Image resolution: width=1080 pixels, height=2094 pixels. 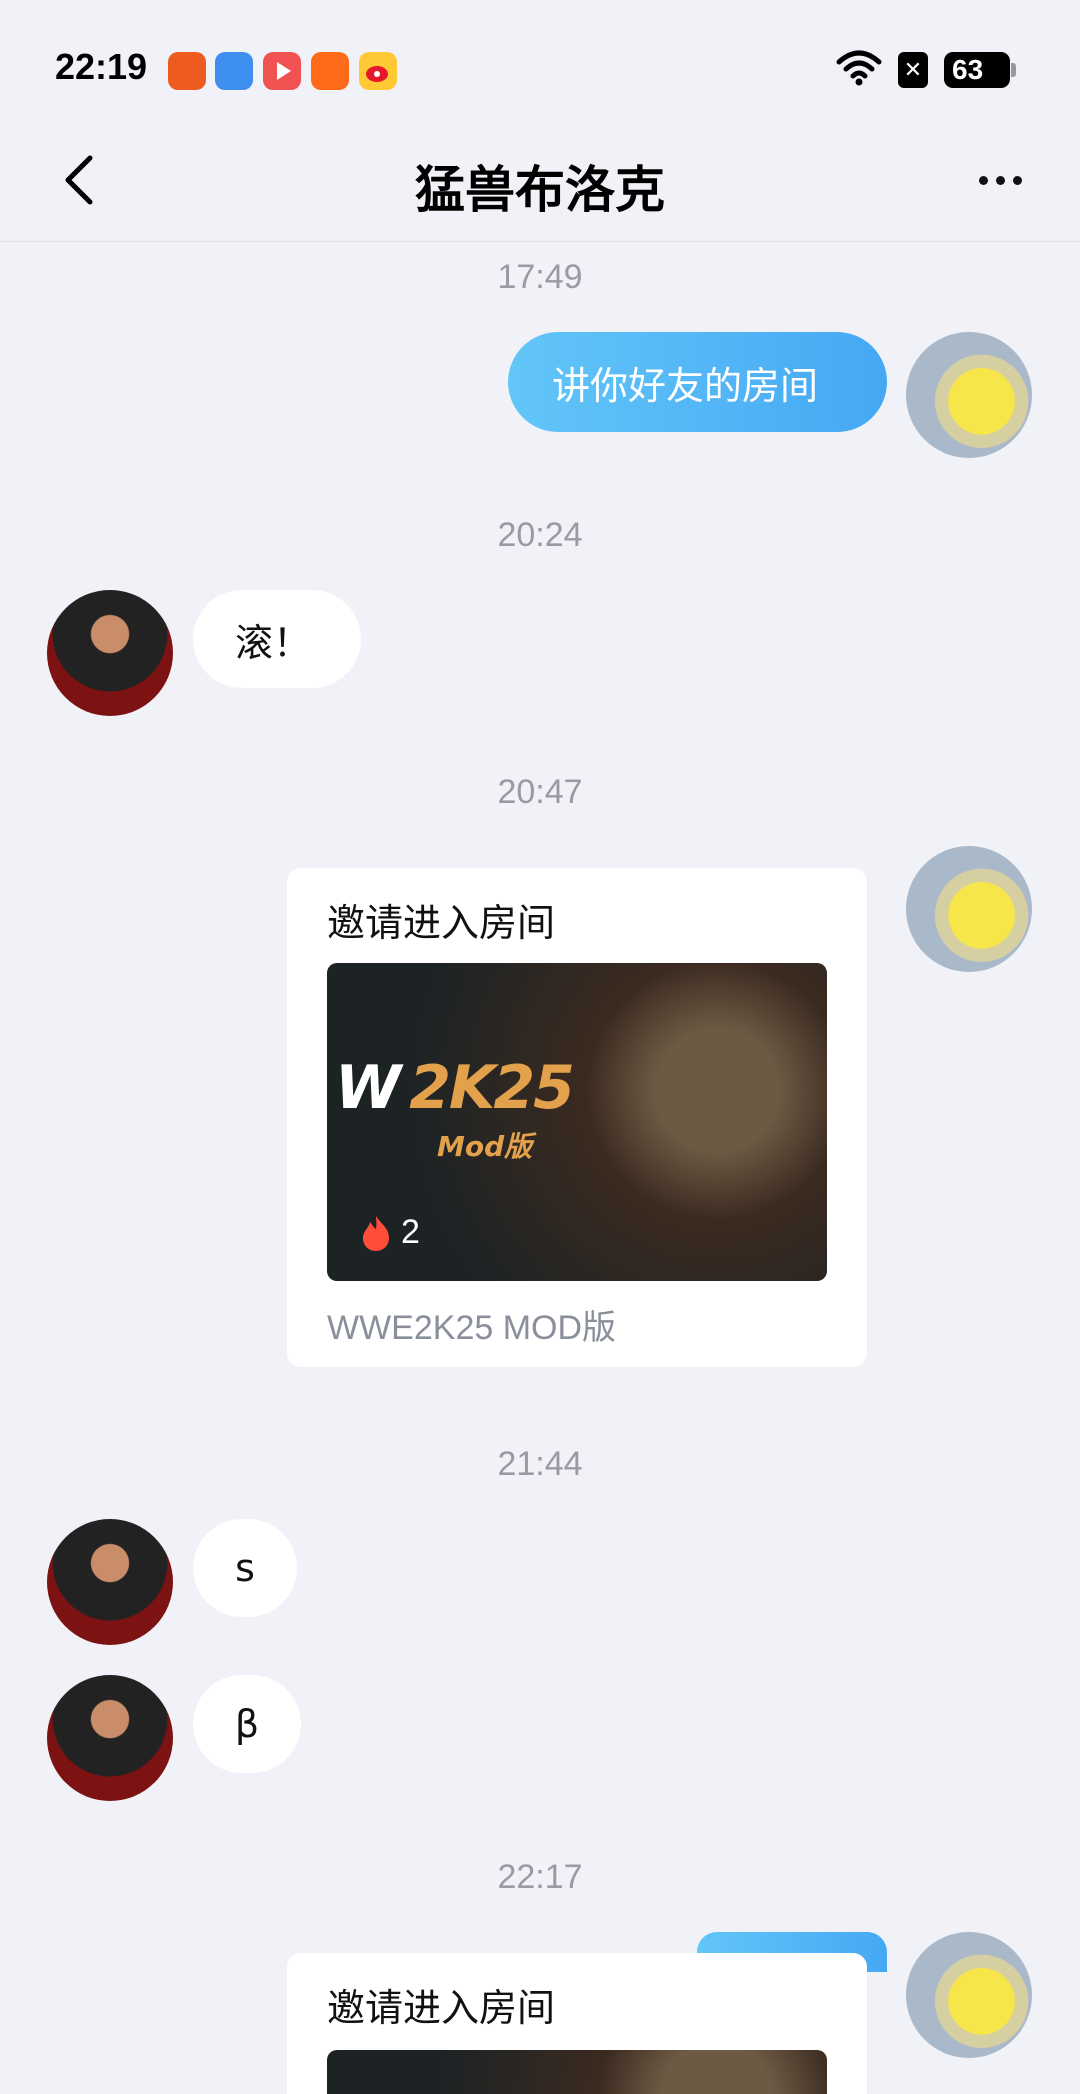 I want to click on message-timestamp: 17:49, so click(x=540, y=277).